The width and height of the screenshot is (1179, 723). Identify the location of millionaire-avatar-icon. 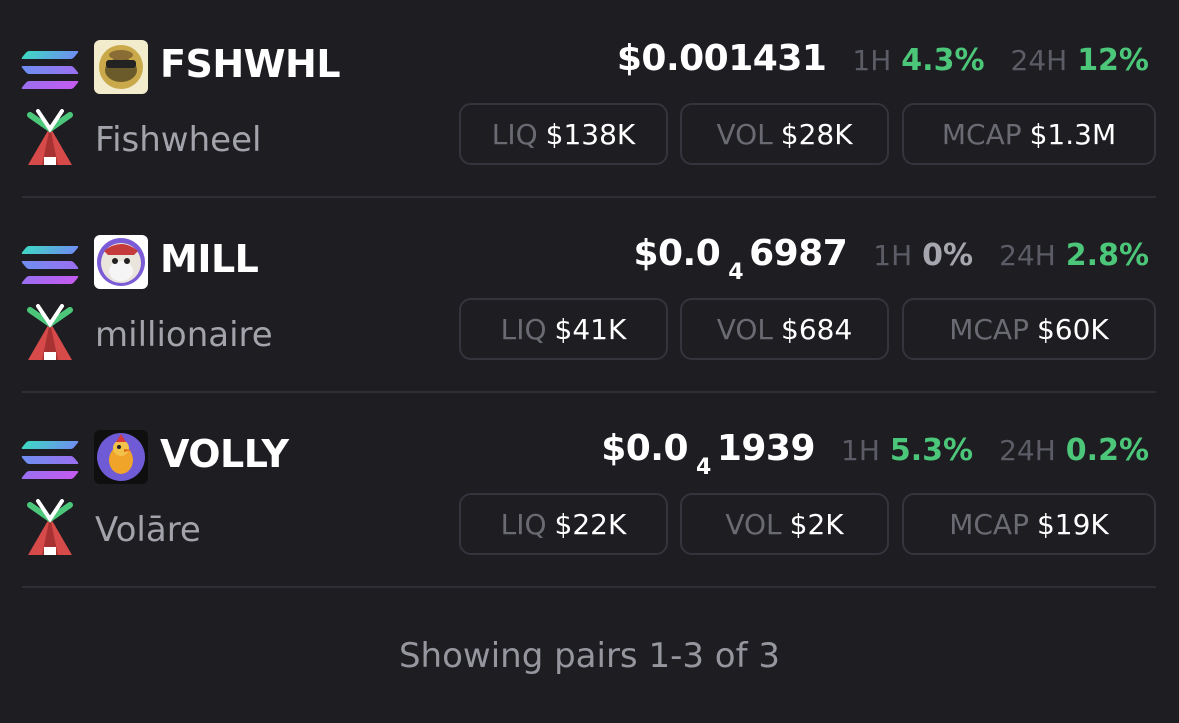
(121, 262).